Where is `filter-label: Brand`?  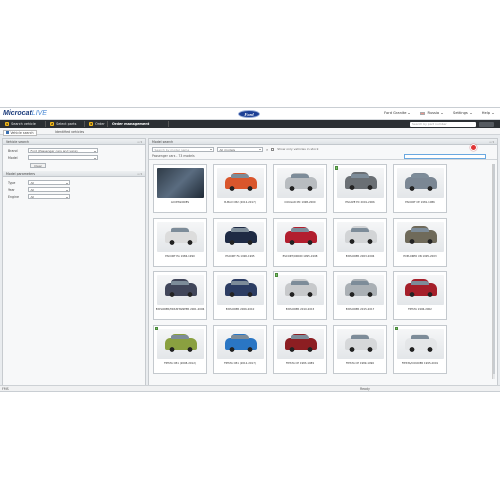 filter-label: Brand is located at coordinates (13, 150).